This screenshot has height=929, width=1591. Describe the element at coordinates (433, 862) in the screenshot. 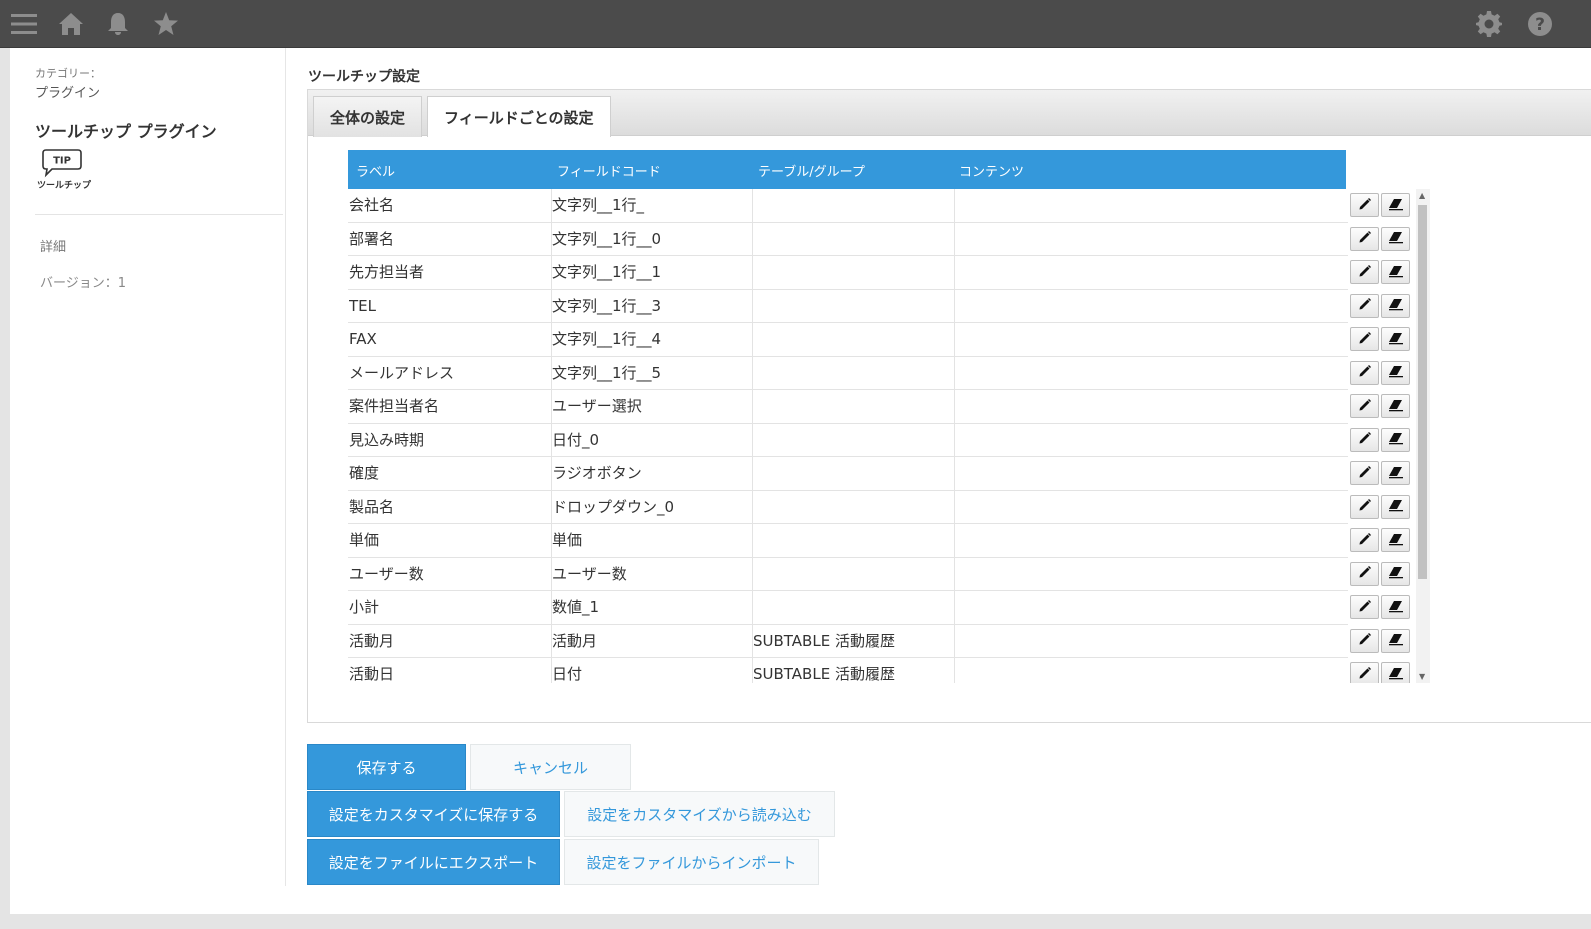

I see `export-to-file-button: 設定をファイルにエクスポート` at that location.